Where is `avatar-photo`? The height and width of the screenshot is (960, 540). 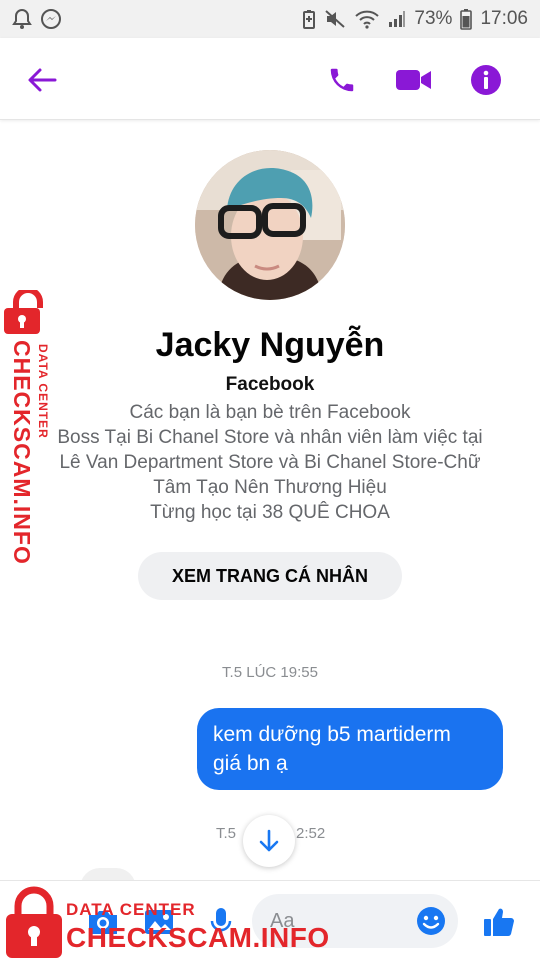 avatar-photo is located at coordinates (270, 225).